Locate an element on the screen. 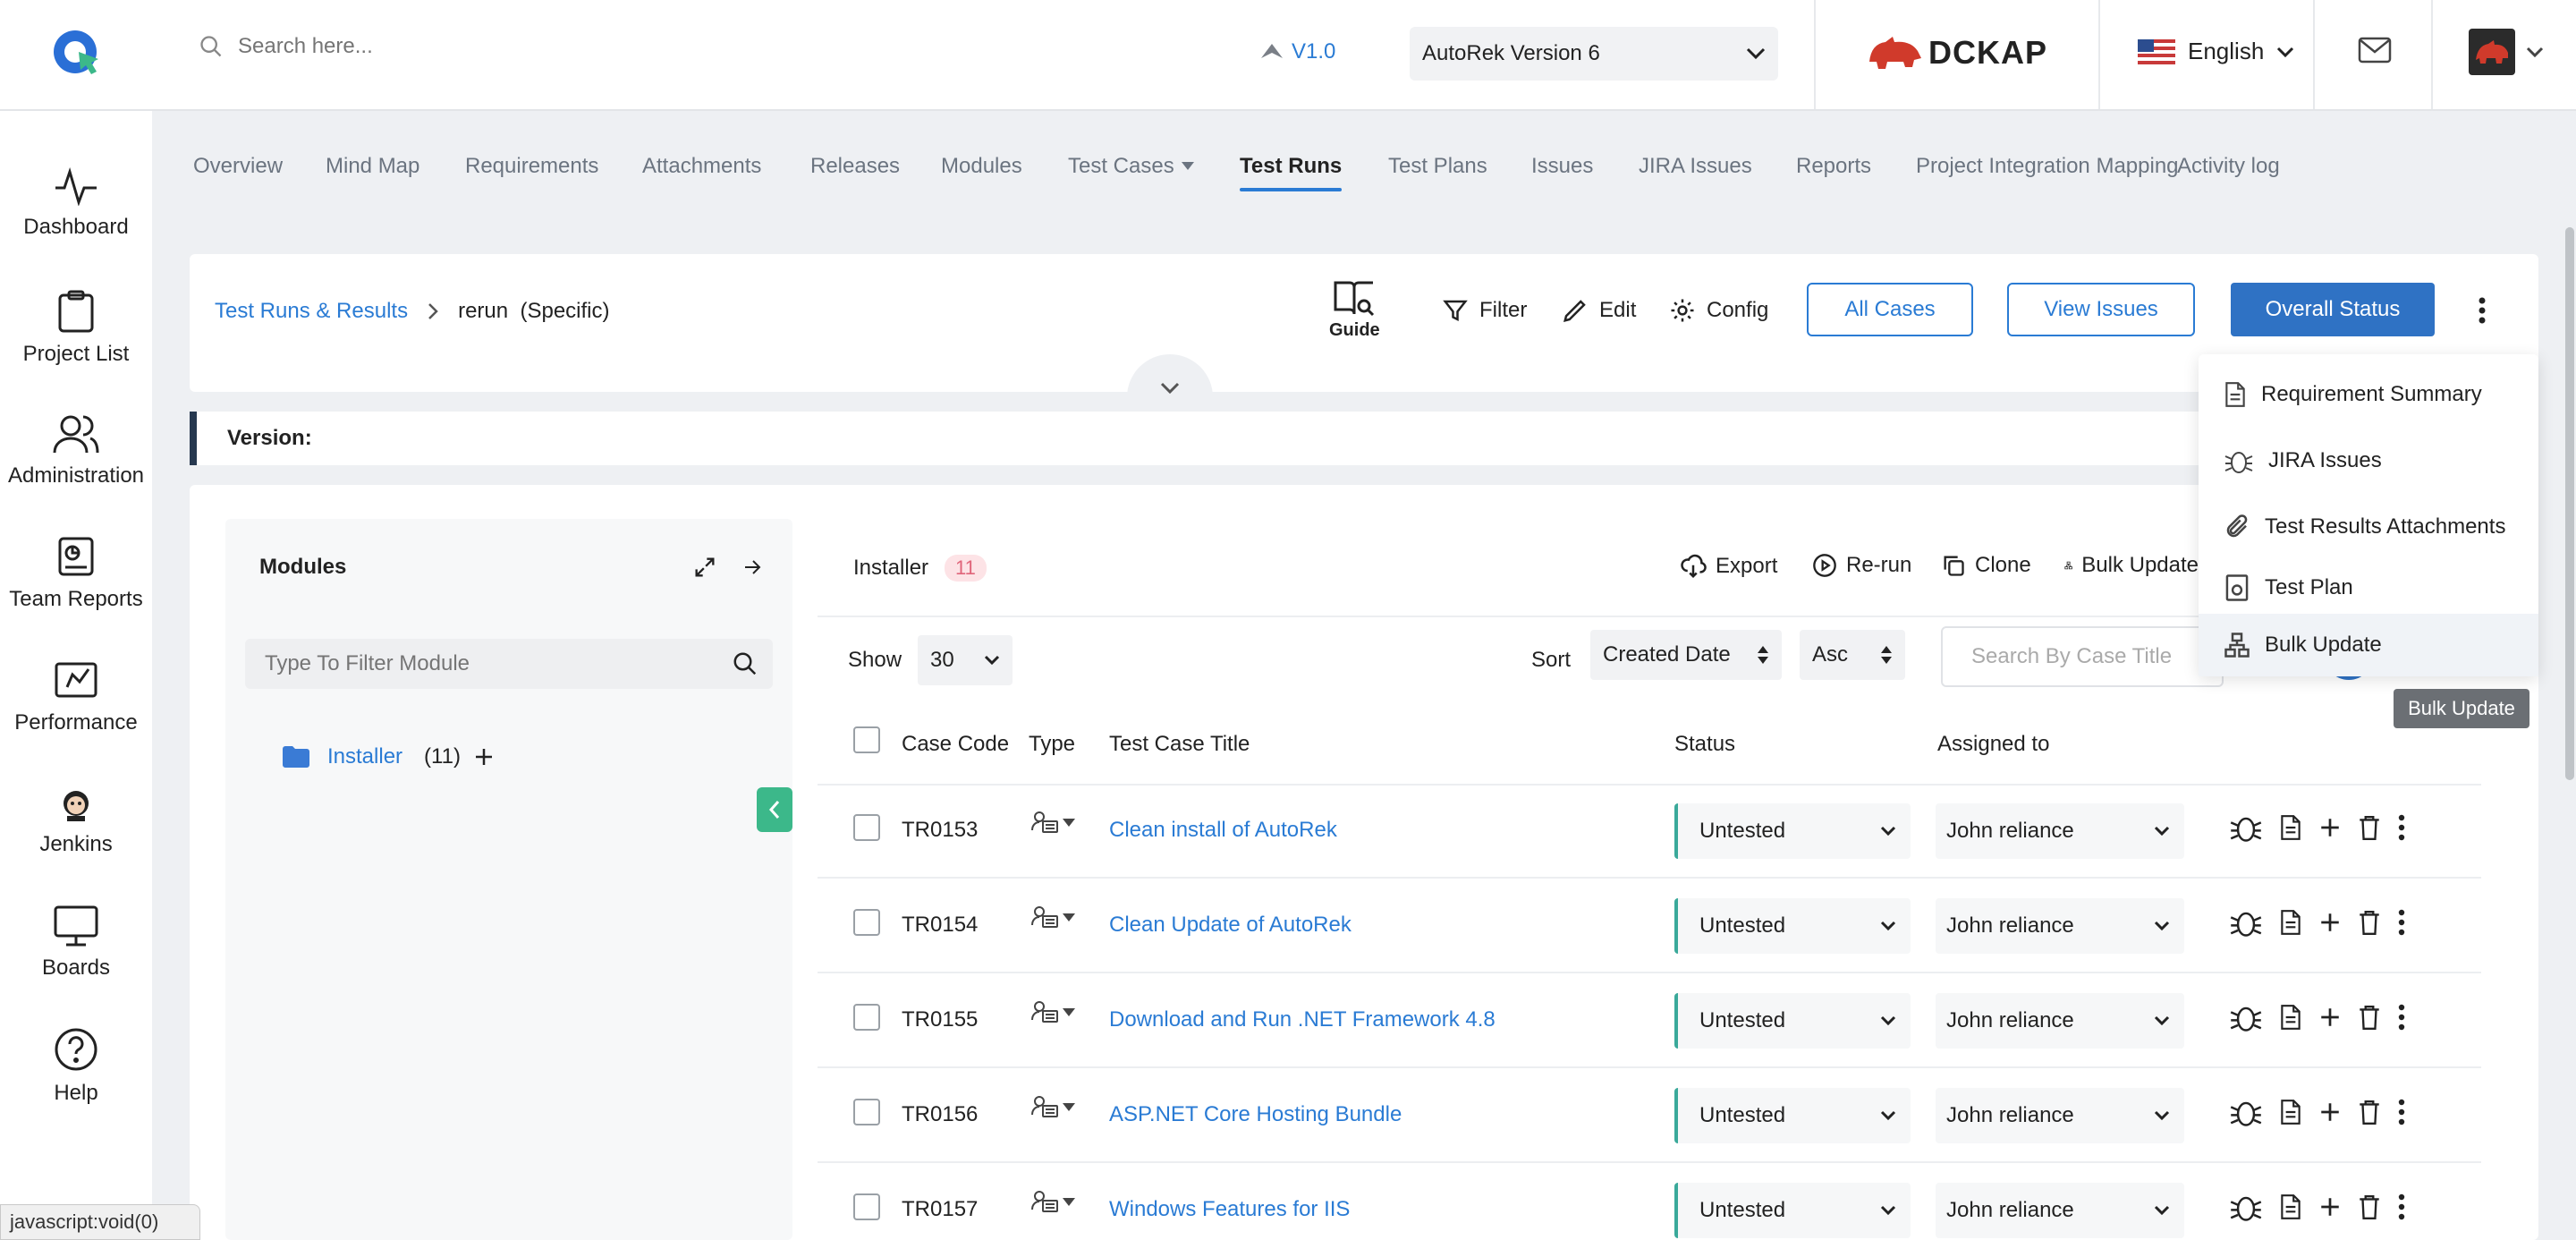  tab-test-cases: Test Cases is located at coordinates (1131, 166).